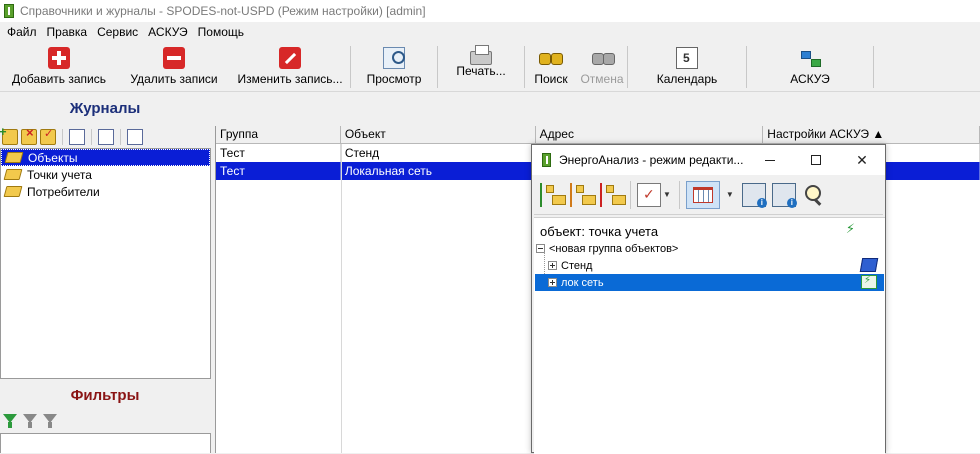  Describe the element at coordinates (553, 194) in the screenshot. I see `add-node-icon` at that location.